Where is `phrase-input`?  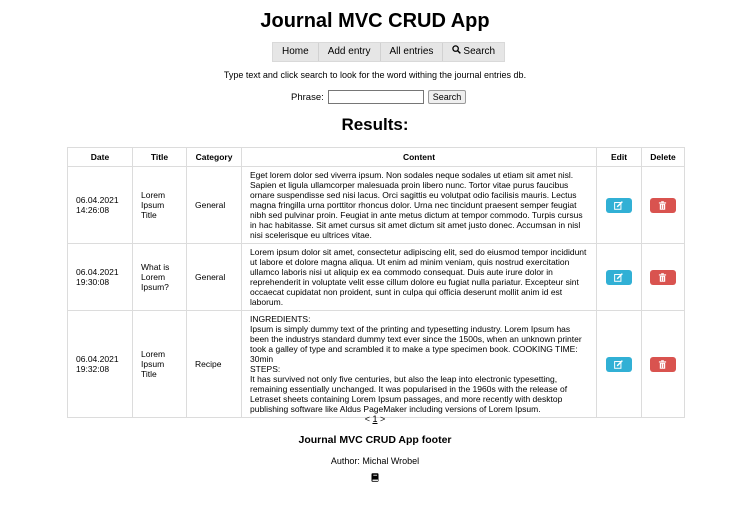
phrase-input is located at coordinates (375, 97).